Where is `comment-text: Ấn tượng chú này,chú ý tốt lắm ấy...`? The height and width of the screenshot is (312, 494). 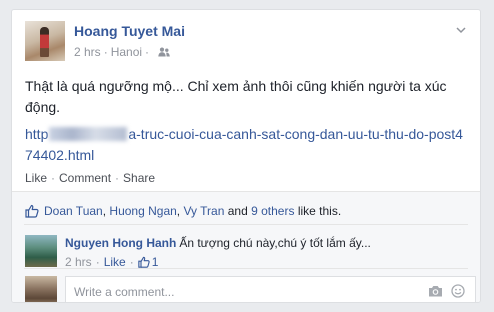 comment-text: Ấn tượng chú này,chú ý tốt lắm ấy... is located at coordinates (275, 243).